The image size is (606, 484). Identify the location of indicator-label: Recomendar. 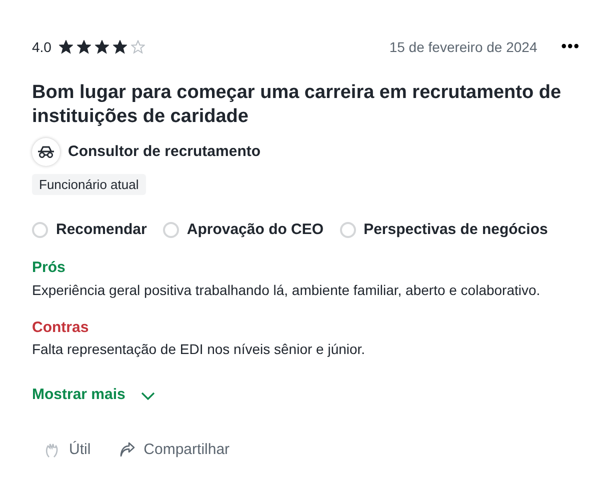
(101, 230).